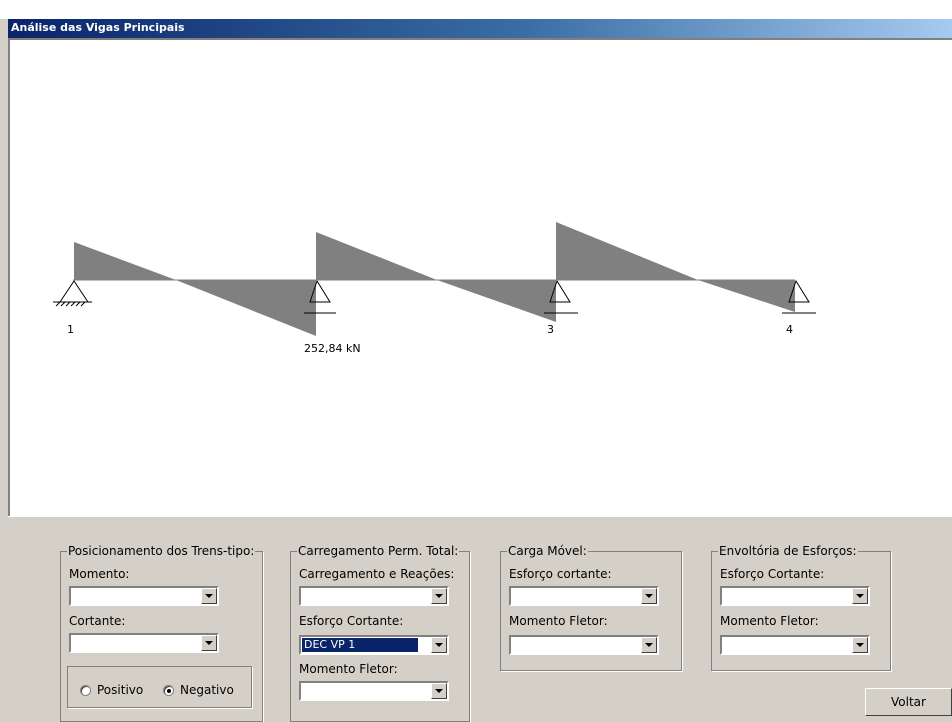 The height and width of the screenshot is (722, 952). What do you see at coordinates (795, 596) in the screenshot?
I see `envoltoria-cortante-select` at bounding box center [795, 596].